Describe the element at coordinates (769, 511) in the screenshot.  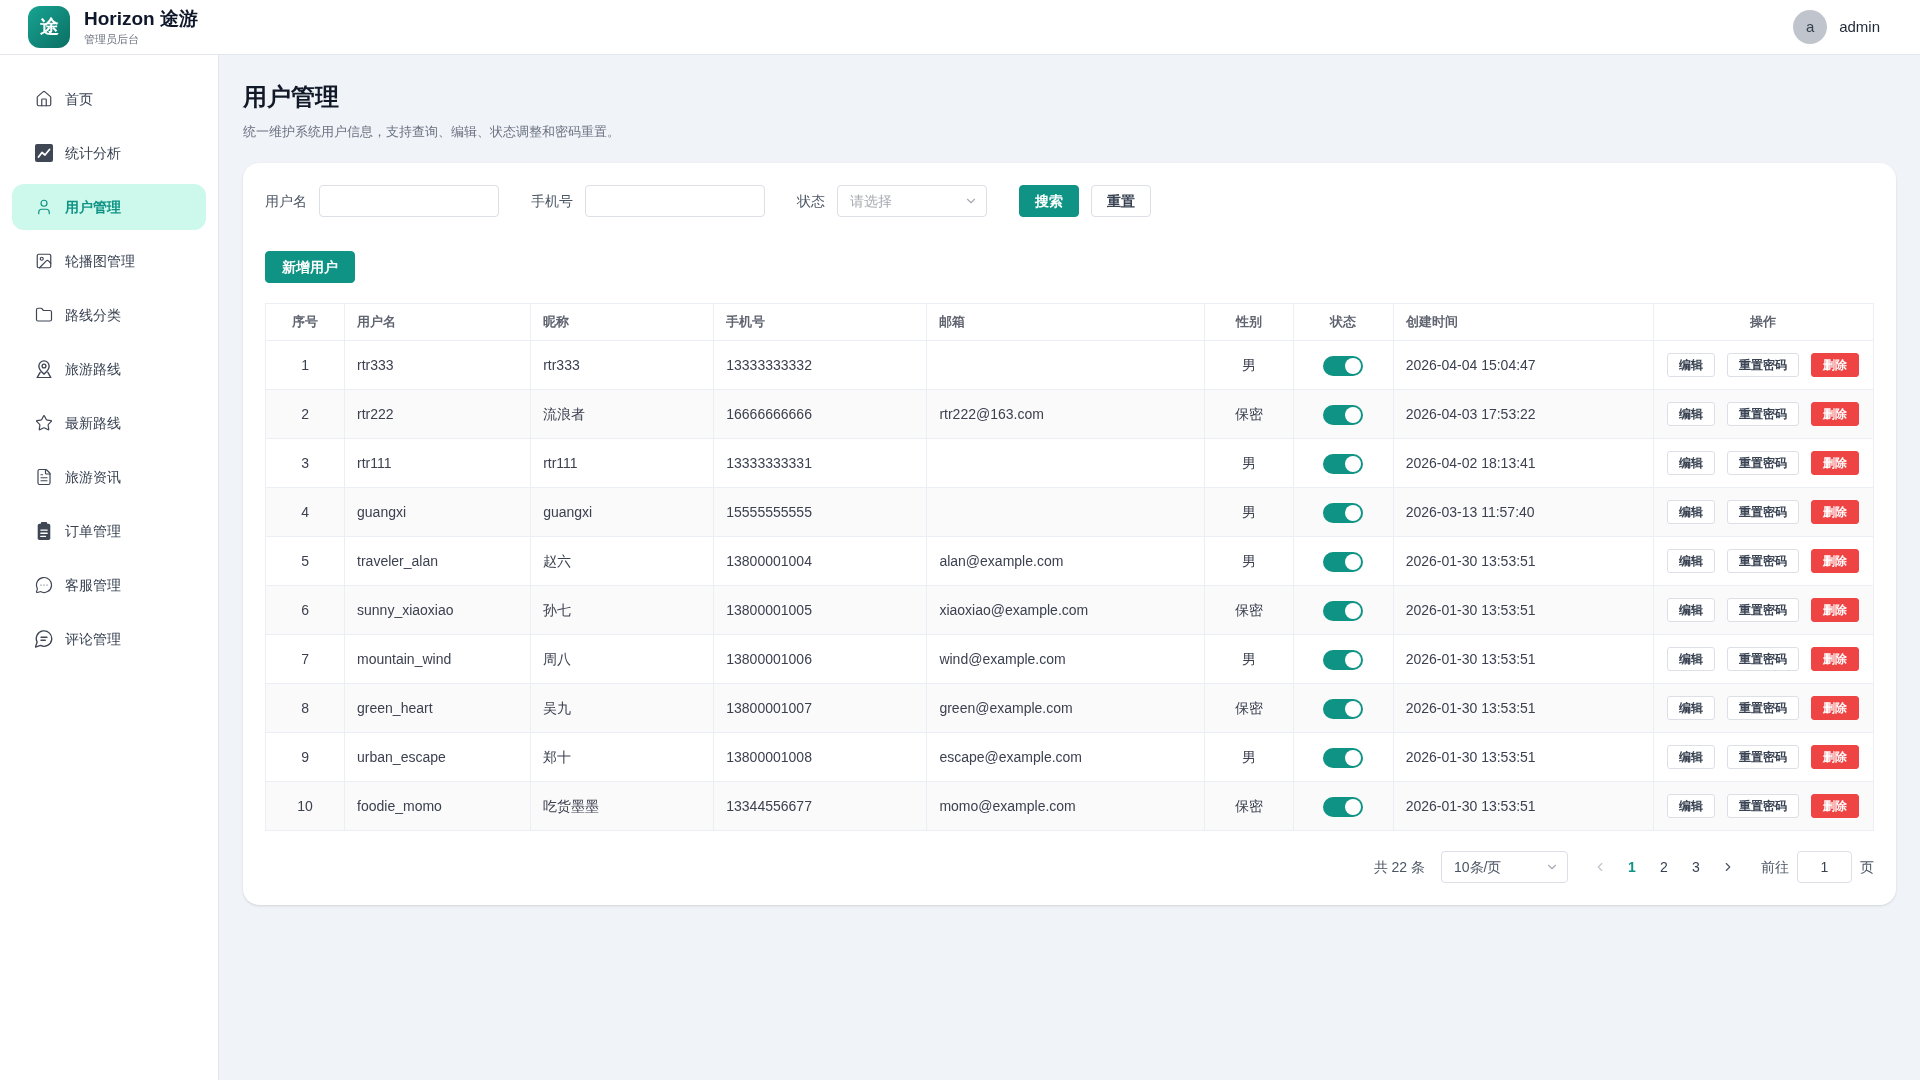
I see `phone-number: 15555555555` at that location.